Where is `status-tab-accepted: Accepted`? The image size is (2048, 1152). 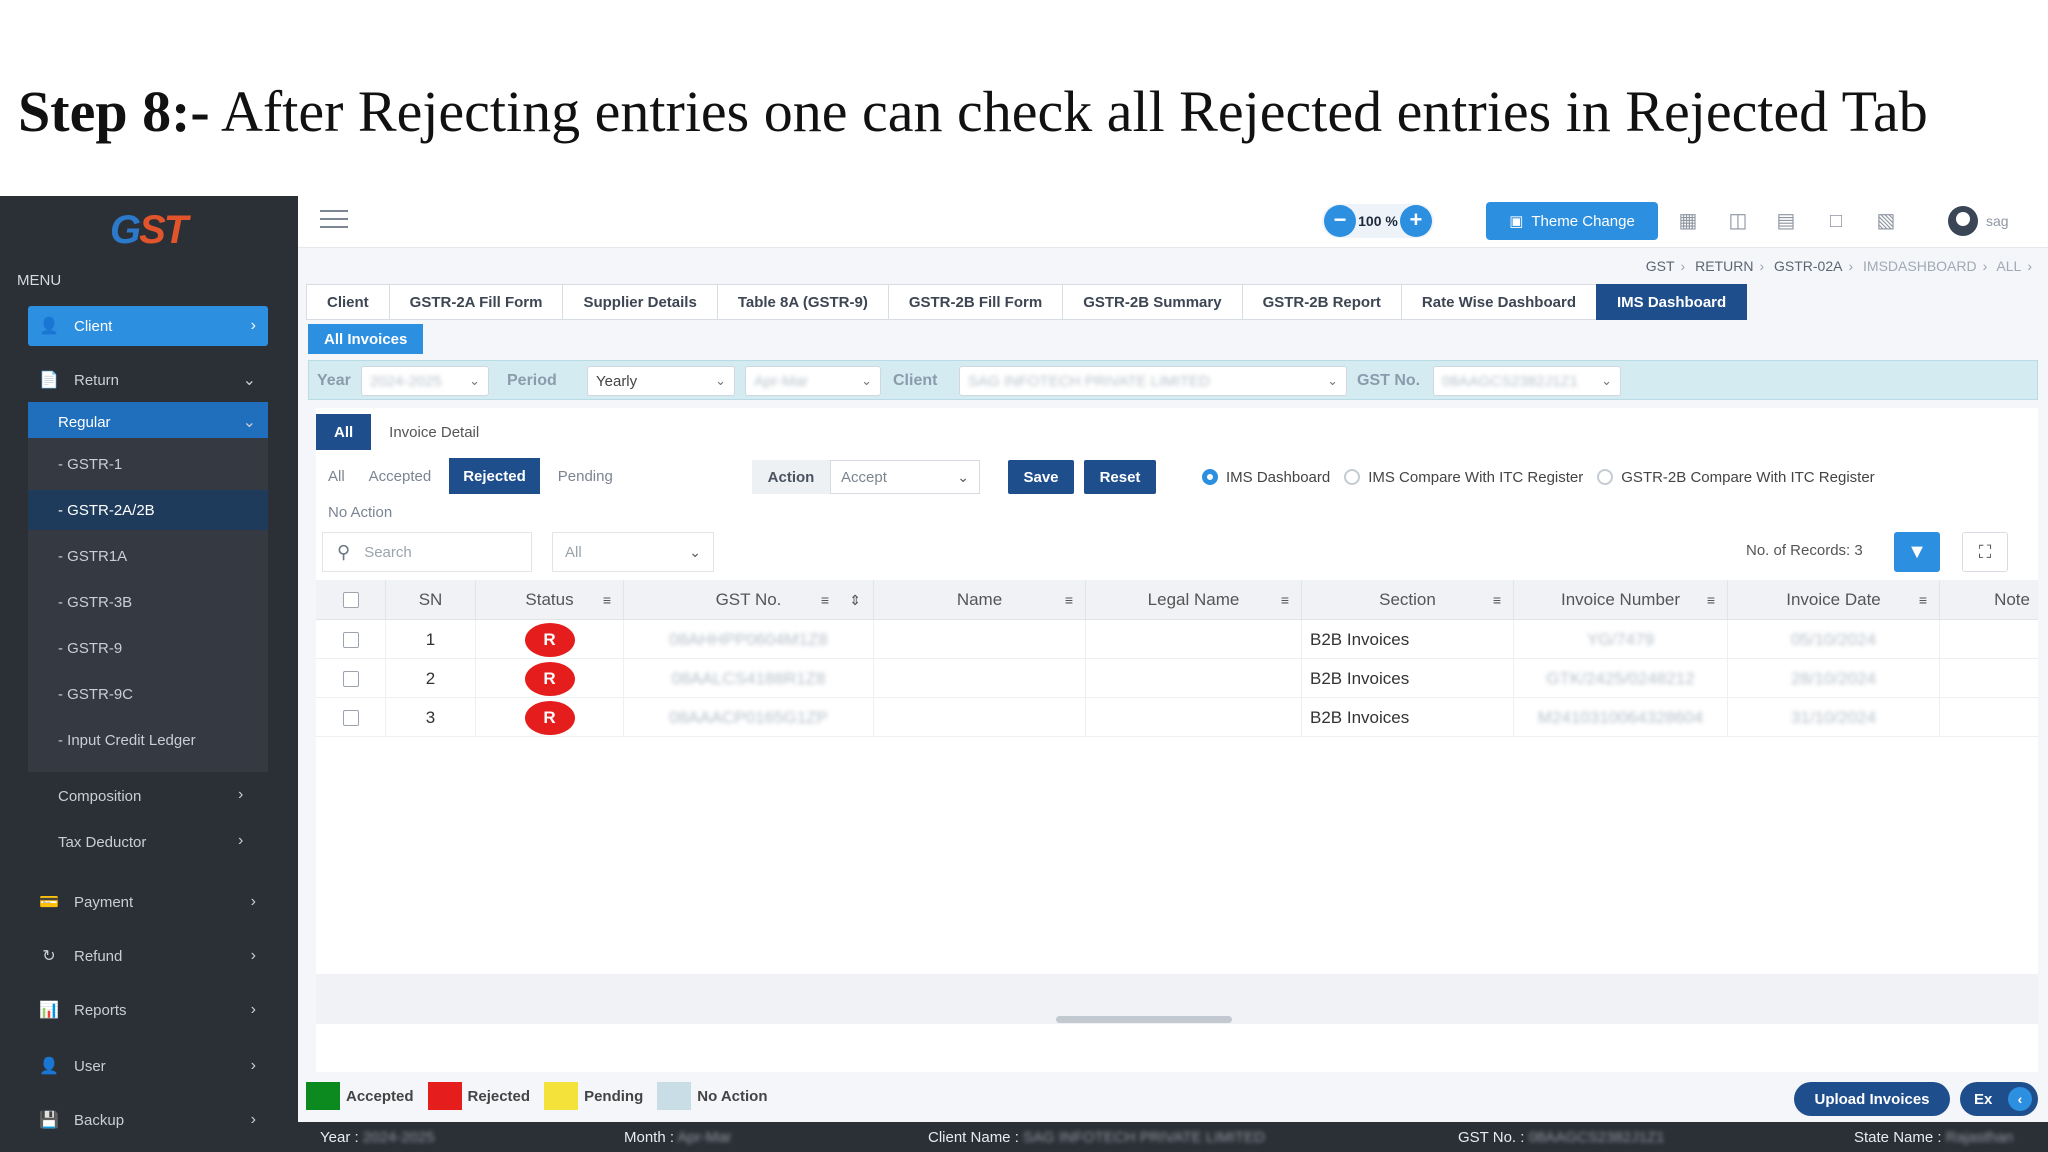 status-tab-accepted: Accepted is located at coordinates (400, 476).